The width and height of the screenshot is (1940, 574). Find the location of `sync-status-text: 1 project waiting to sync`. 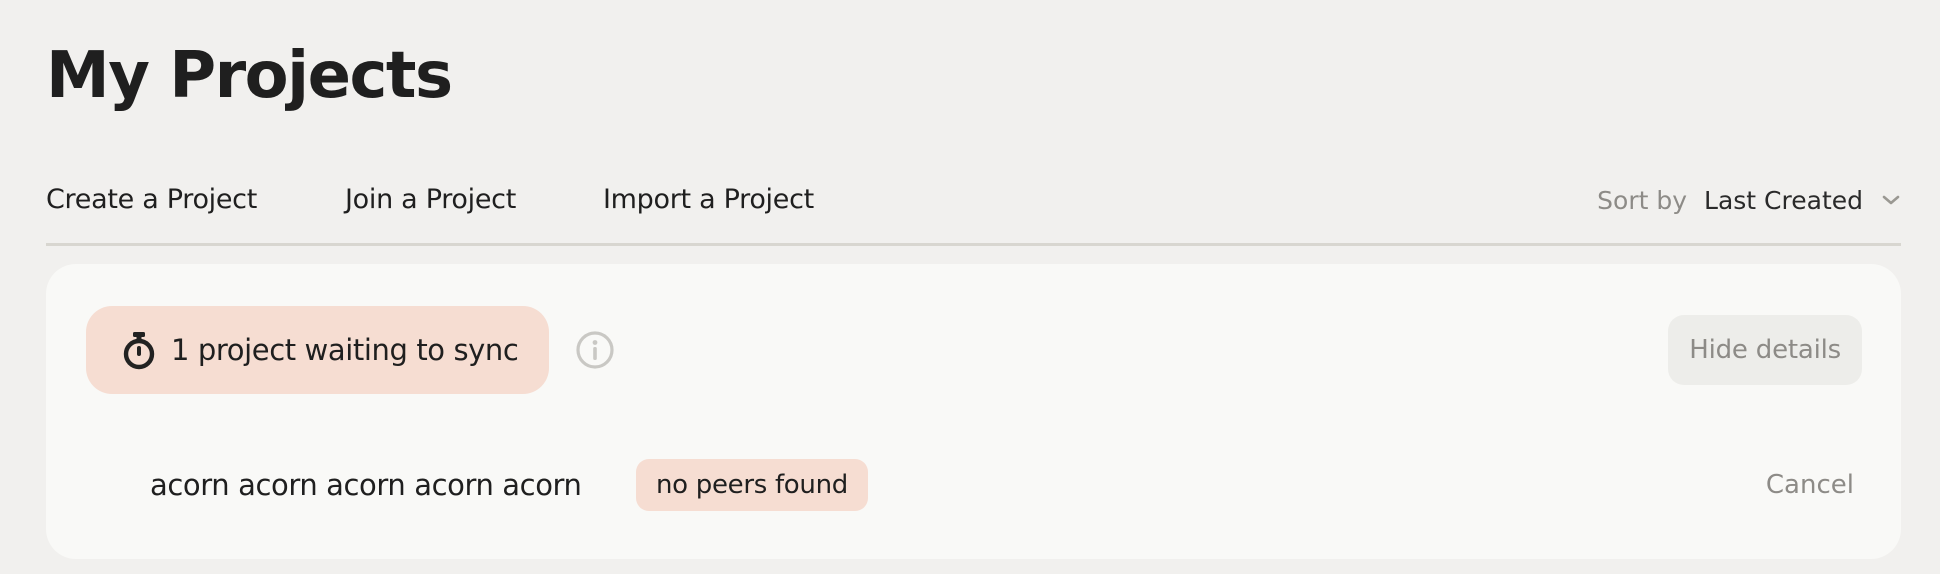

sync-status-text: 1 project waiting to sync is located at coordinates (345, 350).